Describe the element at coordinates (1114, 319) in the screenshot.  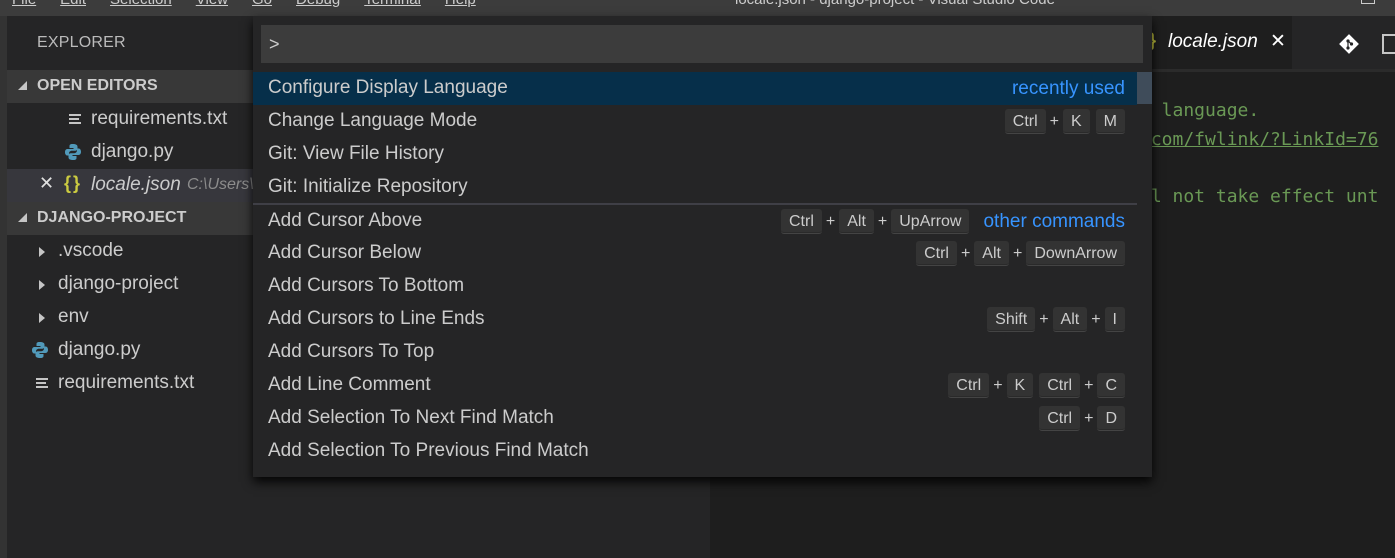
I see `key: I` at that location.